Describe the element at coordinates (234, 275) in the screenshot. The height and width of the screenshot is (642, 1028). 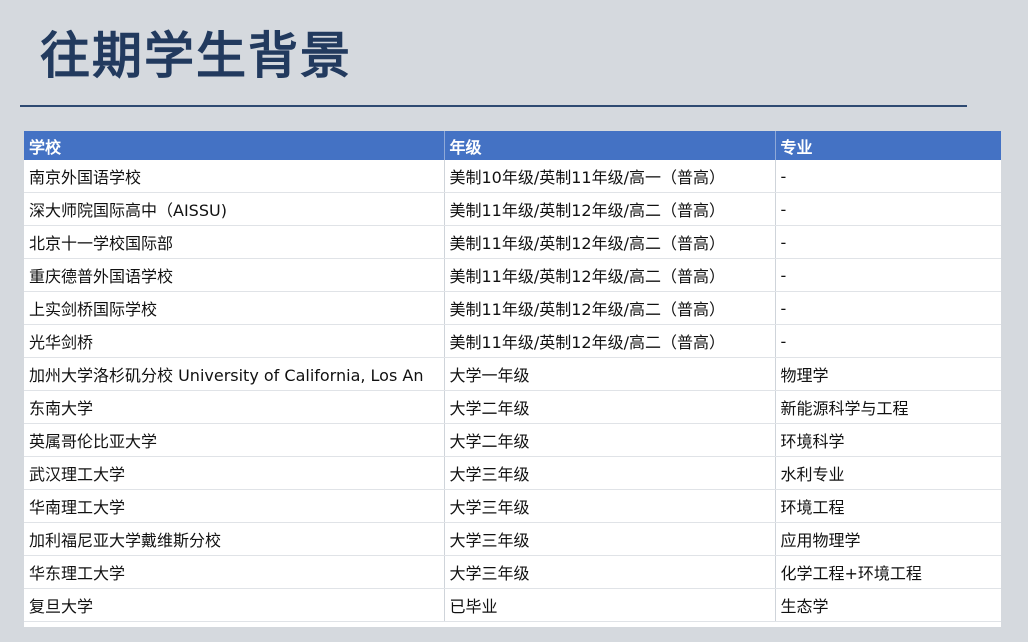
I see `school-cell: 重庆德普外国语学校` at that location.